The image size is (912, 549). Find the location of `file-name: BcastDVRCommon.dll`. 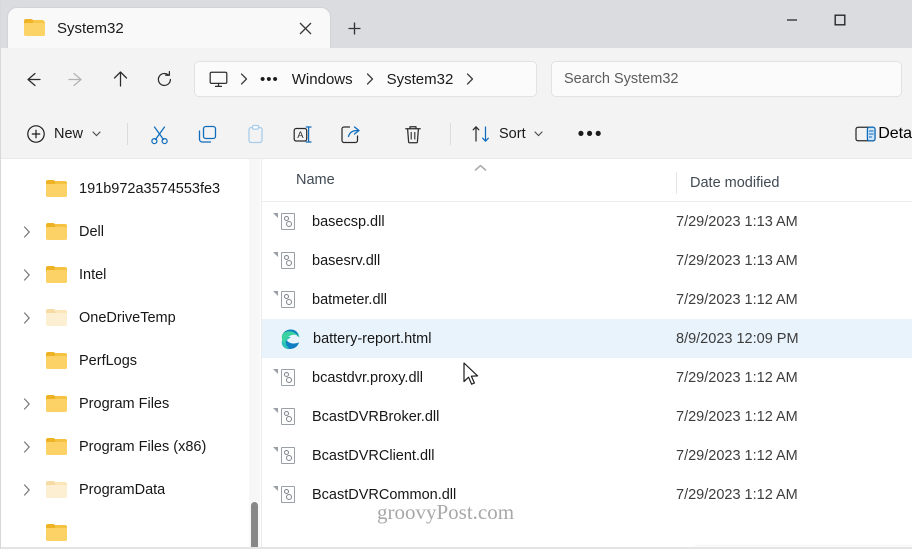

file-name: BcastDVRCommon.dll is located at coordinates (384, 494).